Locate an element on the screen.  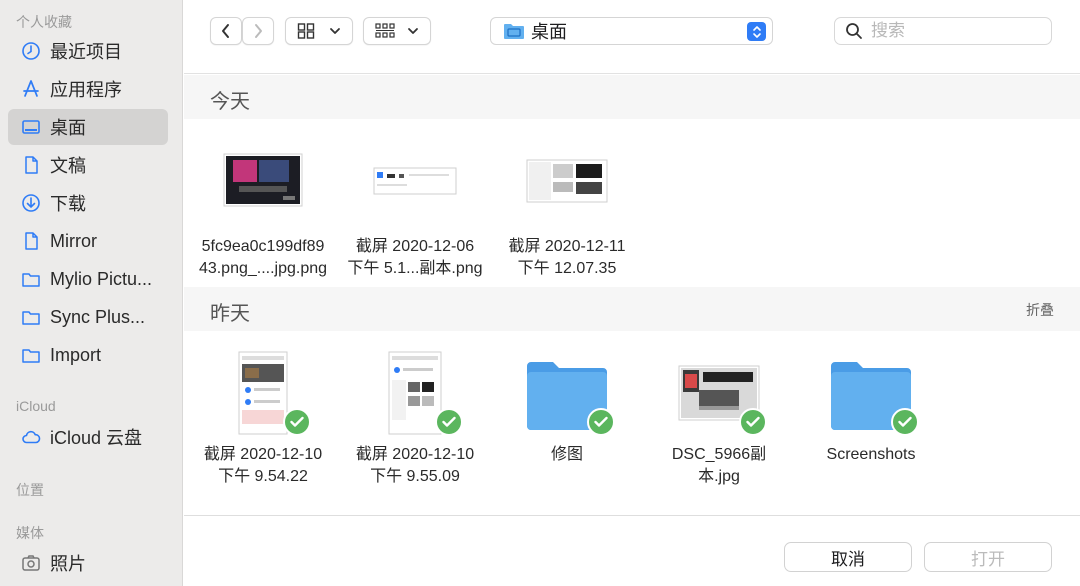
file-item: 5fc9ea0c199df89 43.png_....jpg.png is located at coordinates (263, 215).